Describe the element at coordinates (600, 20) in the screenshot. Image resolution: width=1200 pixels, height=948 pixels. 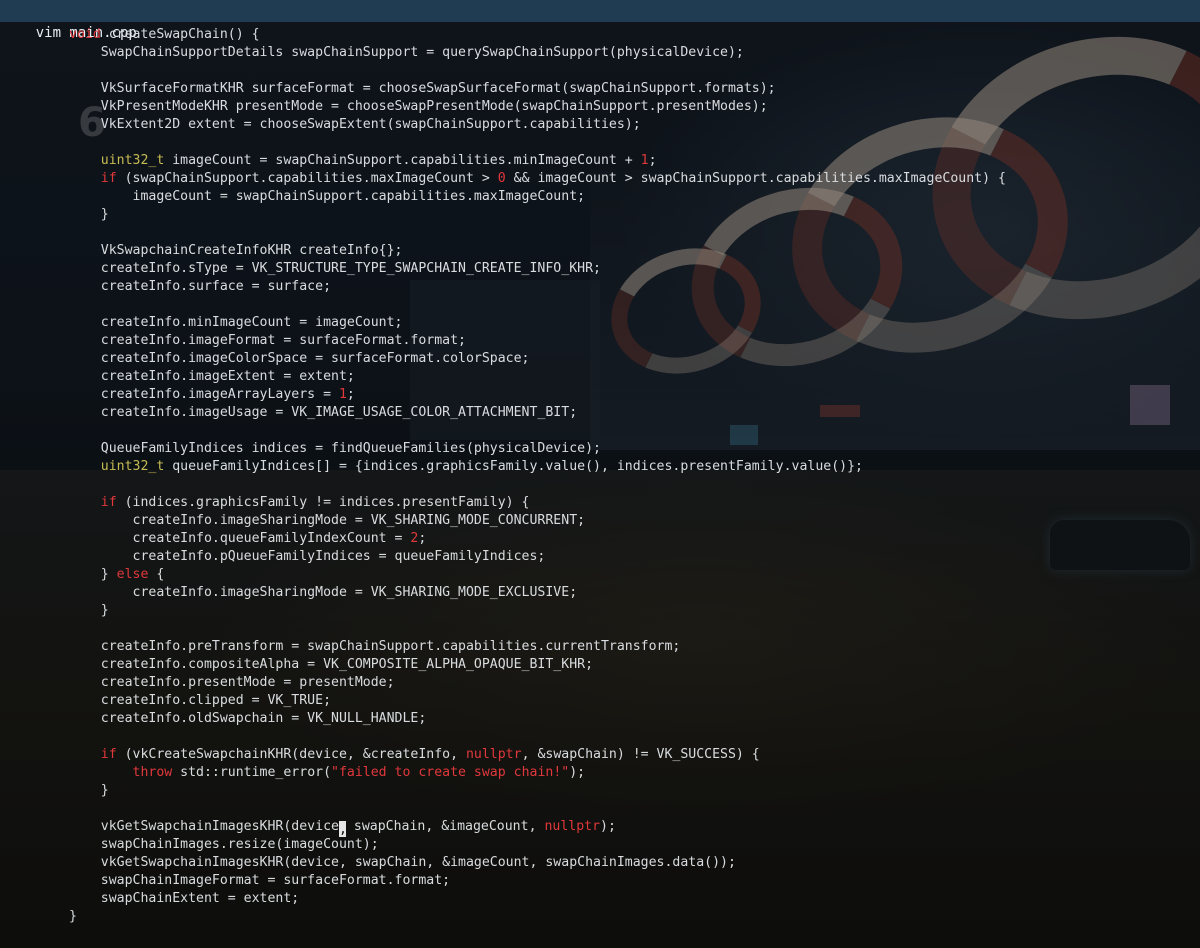
I see `window-titlebar: vim main.cpp` at that location.